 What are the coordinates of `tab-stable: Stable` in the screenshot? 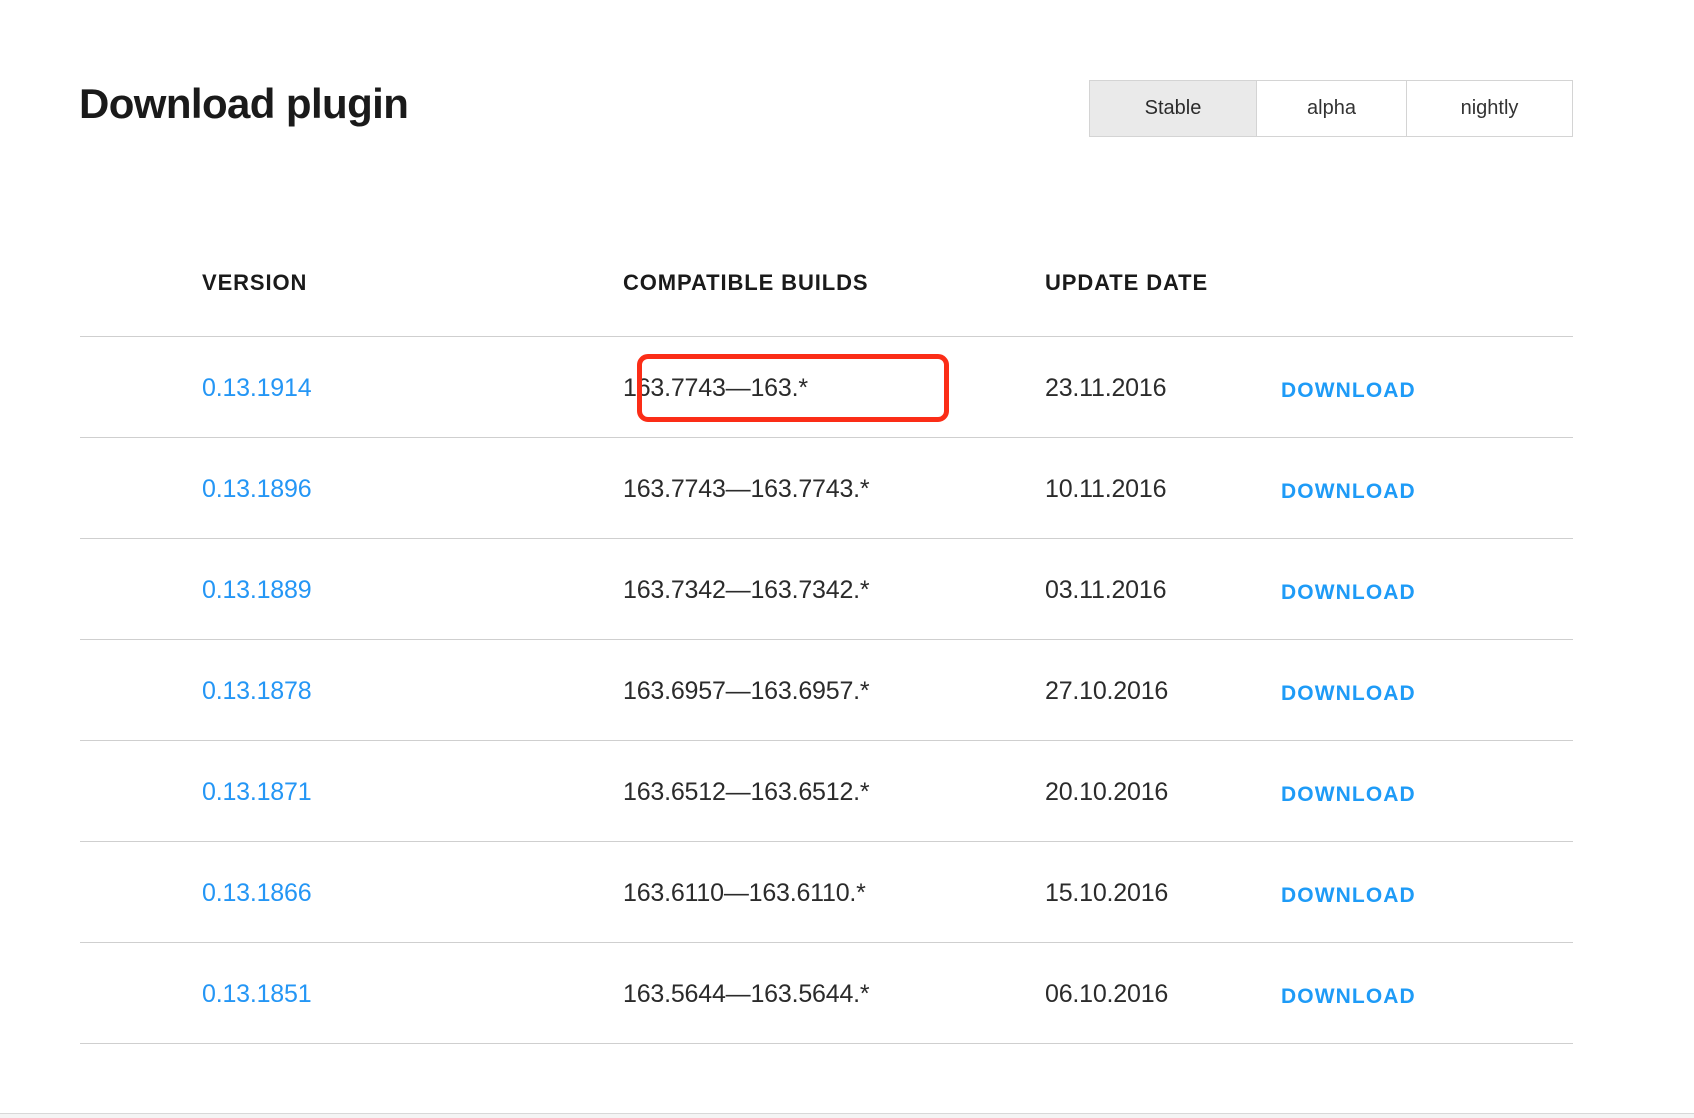 It's located at (1173, 108).